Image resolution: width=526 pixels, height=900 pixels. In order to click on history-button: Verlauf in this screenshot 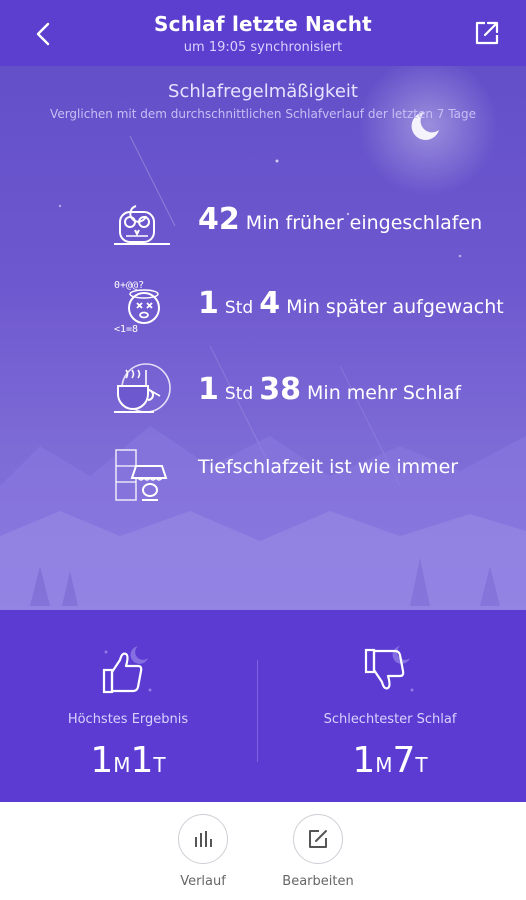, I will do `click(203, 851)`.